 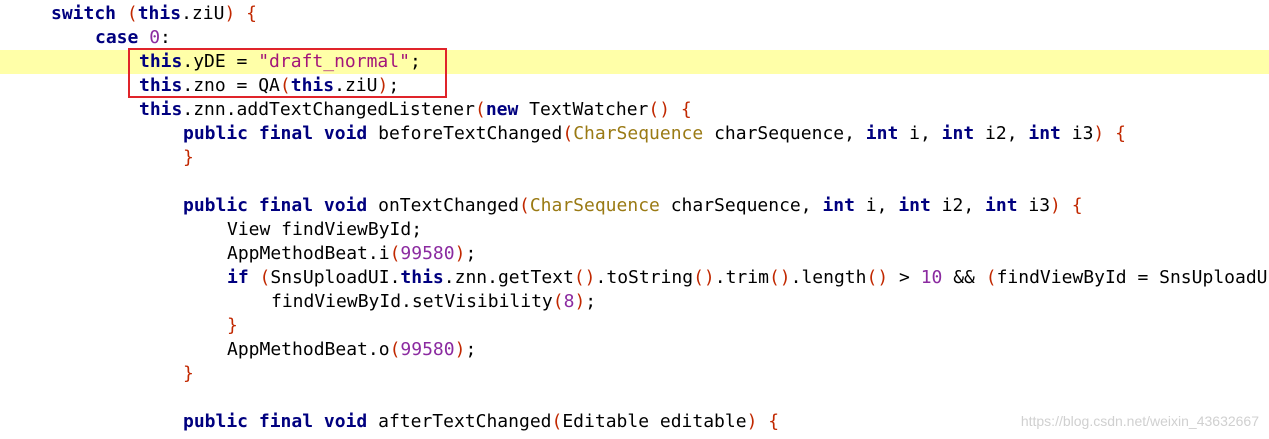 I want to click on code-token: .toString, so click(x=644, y=277).